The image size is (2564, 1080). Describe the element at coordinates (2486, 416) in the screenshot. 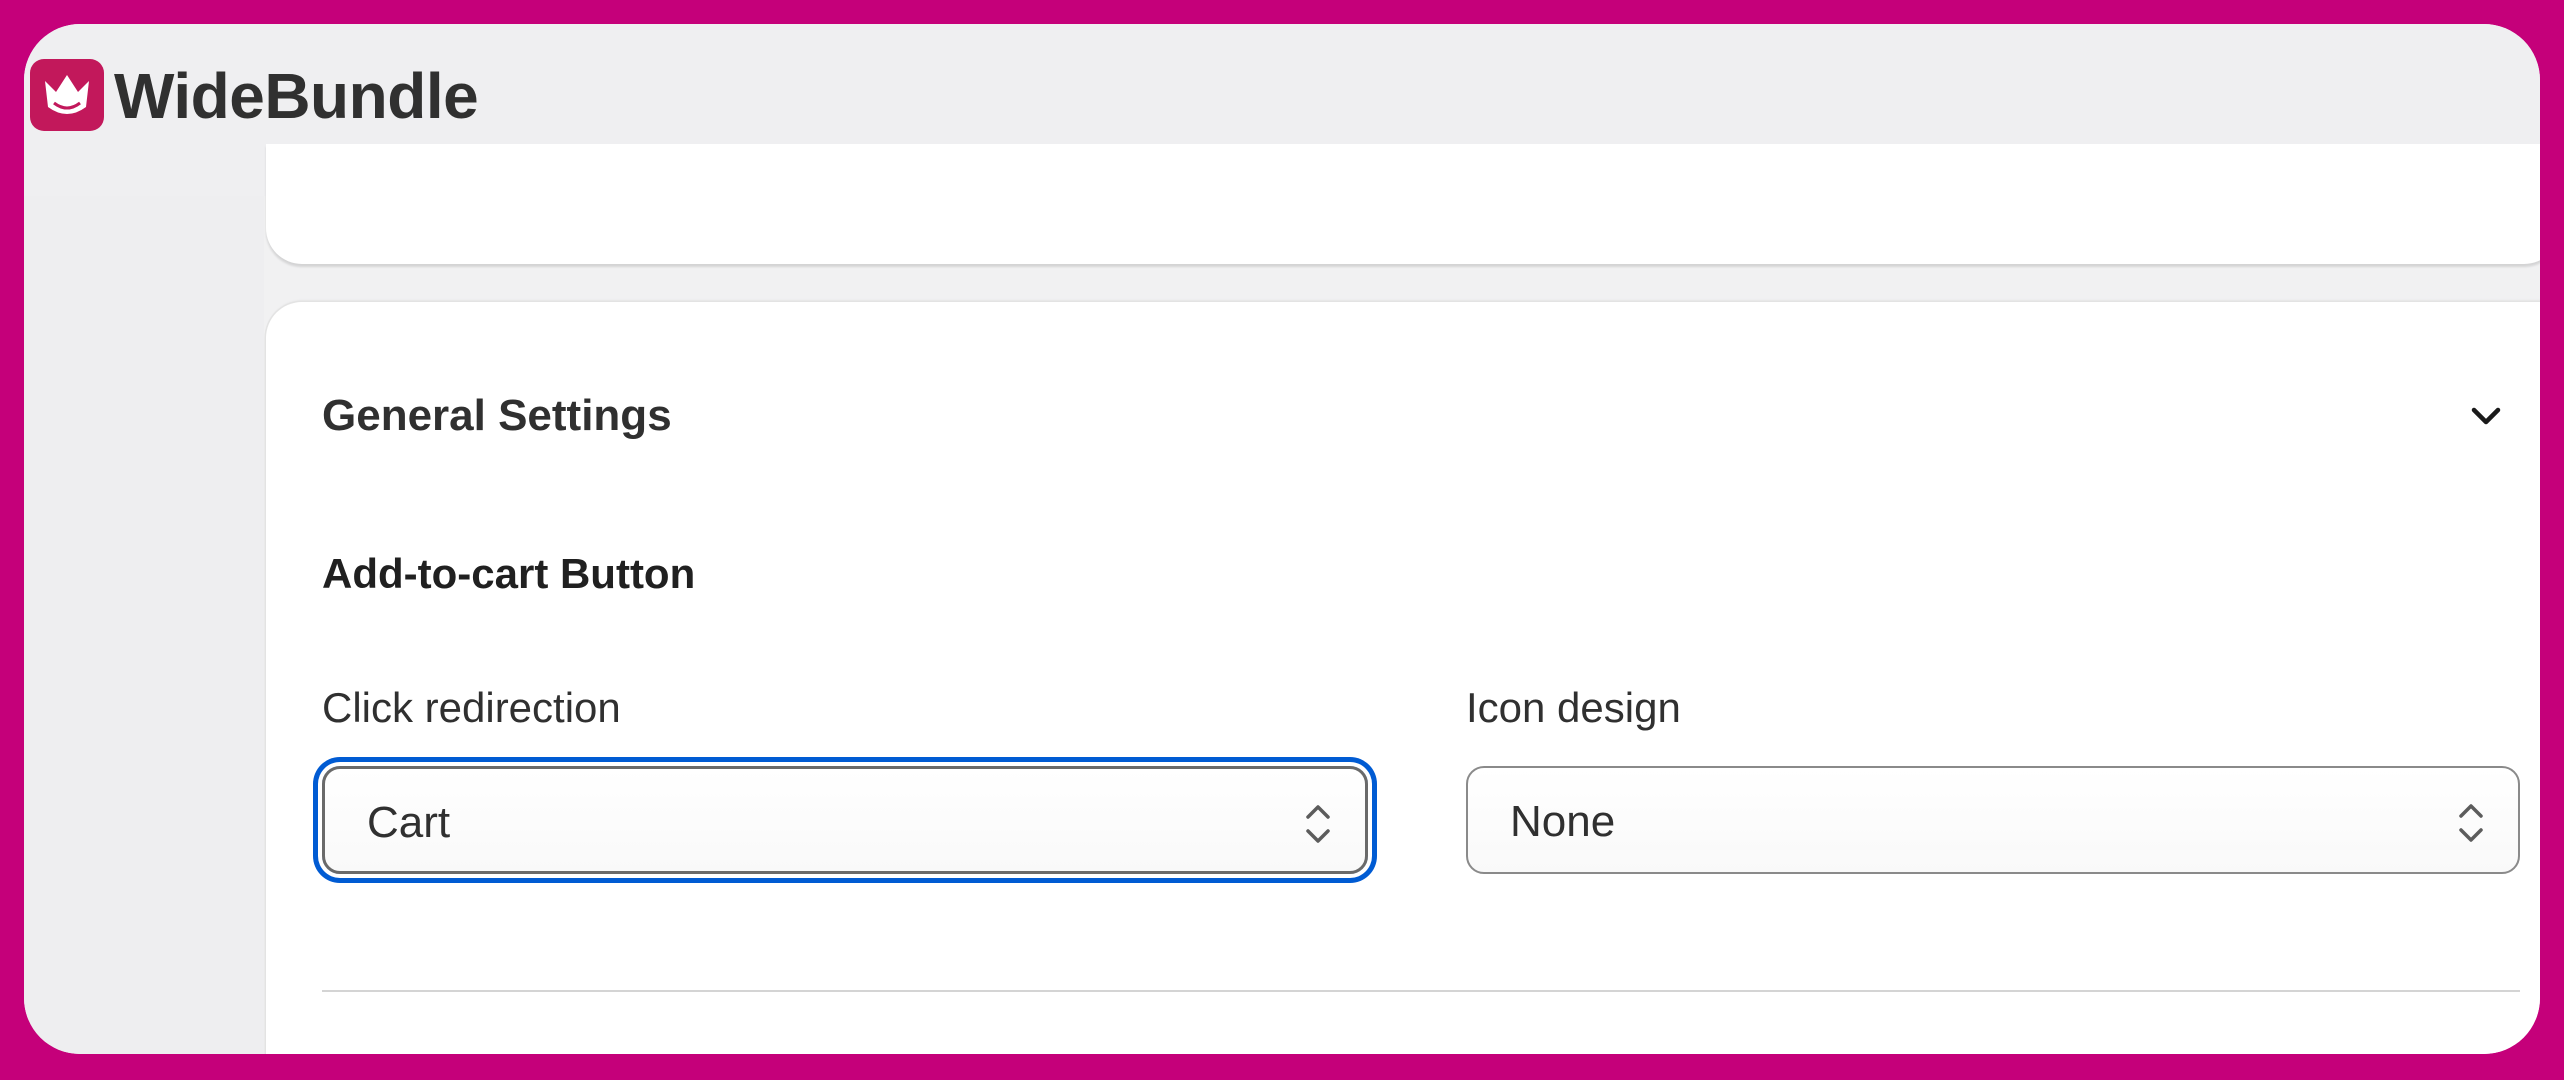

I see `chevron-down-icon` at that location.